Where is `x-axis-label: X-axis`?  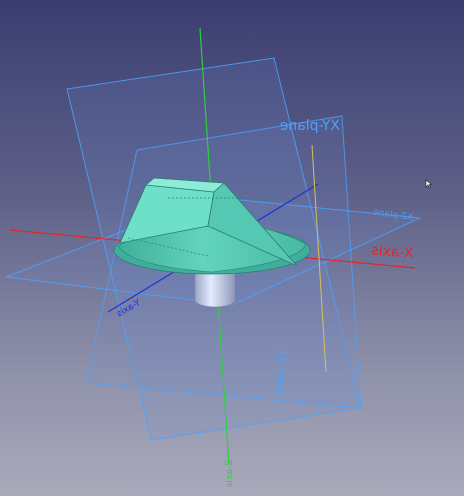
x-axis-label: X-axis is located at coordinates (392, 252).